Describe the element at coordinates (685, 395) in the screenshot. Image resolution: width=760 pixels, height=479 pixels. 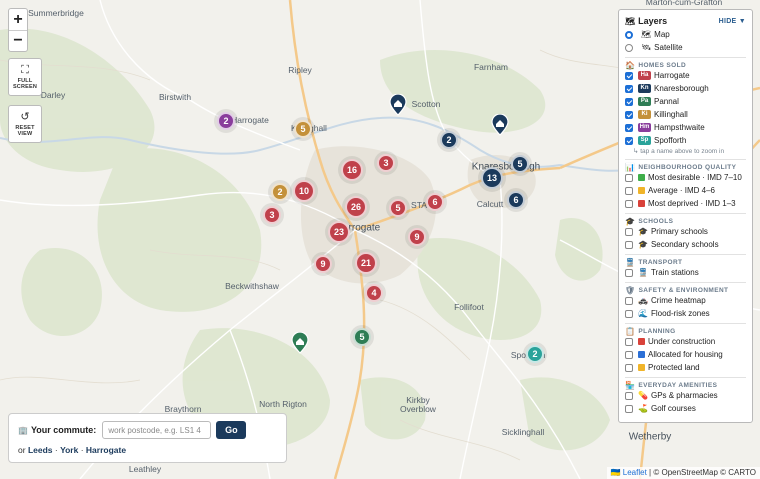
I see `amenity-option: 💊 GPs & pharmacies` at that location.